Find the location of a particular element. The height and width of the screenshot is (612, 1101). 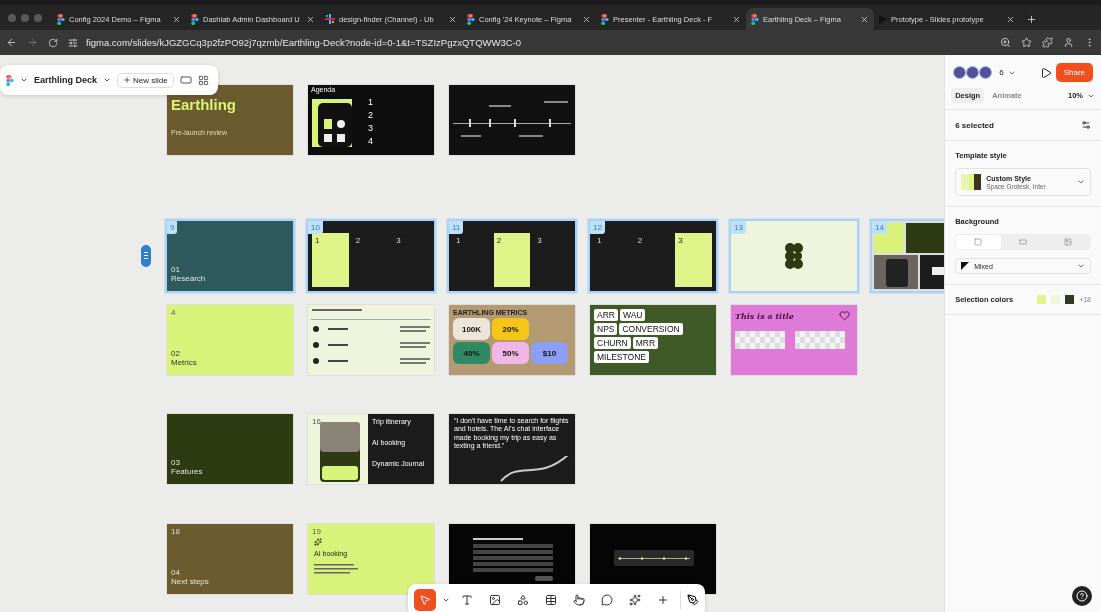

slide-thumbnail: This is a title is located at coordinates (794, 340).